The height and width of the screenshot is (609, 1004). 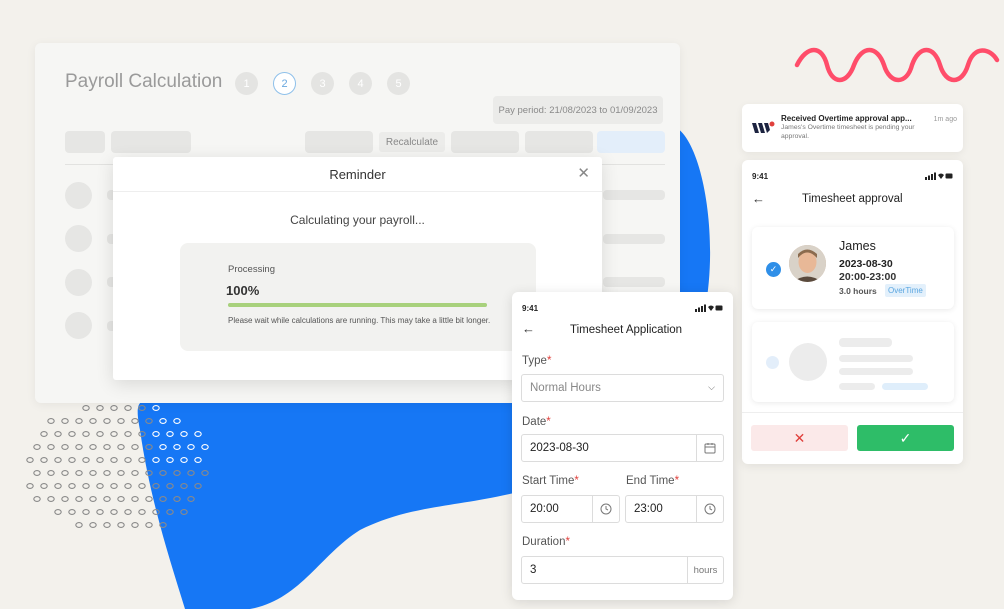 I want to click on calendar-icon, so click(x=709, y=448).